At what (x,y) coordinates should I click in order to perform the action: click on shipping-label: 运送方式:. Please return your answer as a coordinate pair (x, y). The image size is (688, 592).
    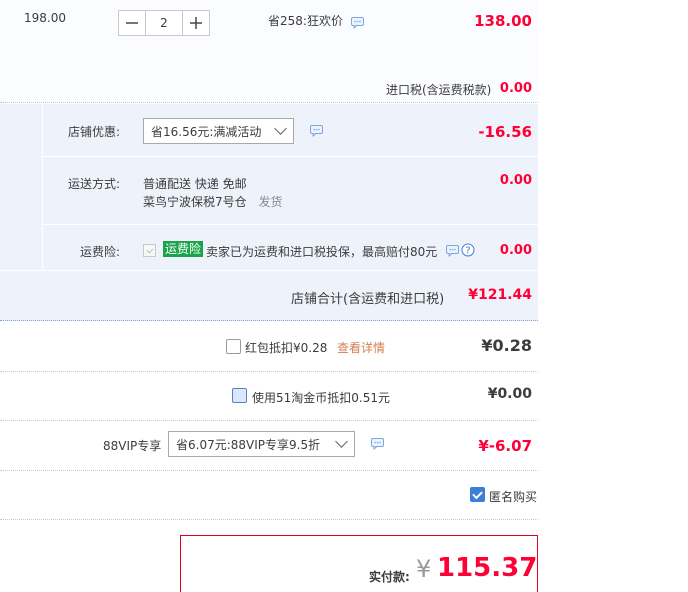
    Looking at the image, I should click on (94, 184).